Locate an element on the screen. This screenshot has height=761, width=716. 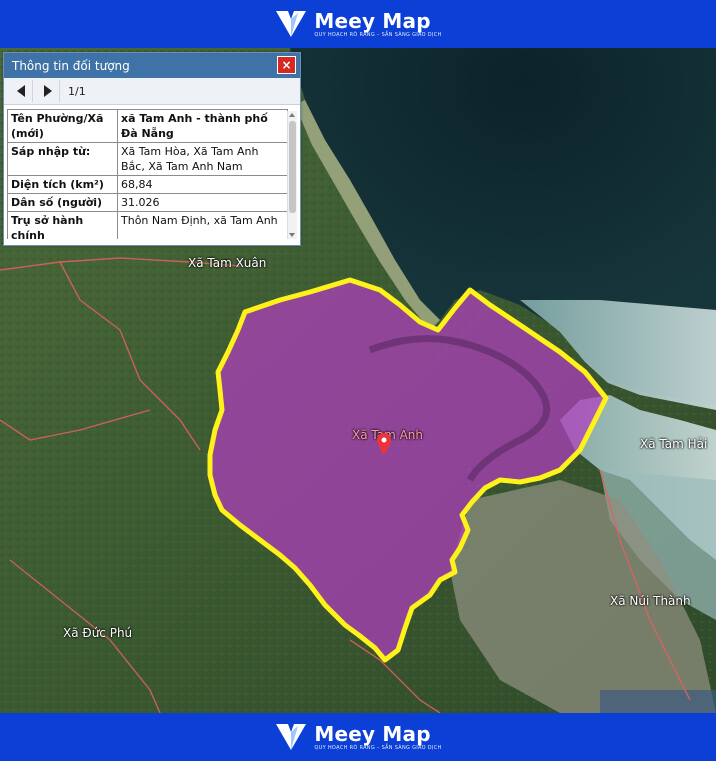
close-button: × is located at coordinates (286, 65).